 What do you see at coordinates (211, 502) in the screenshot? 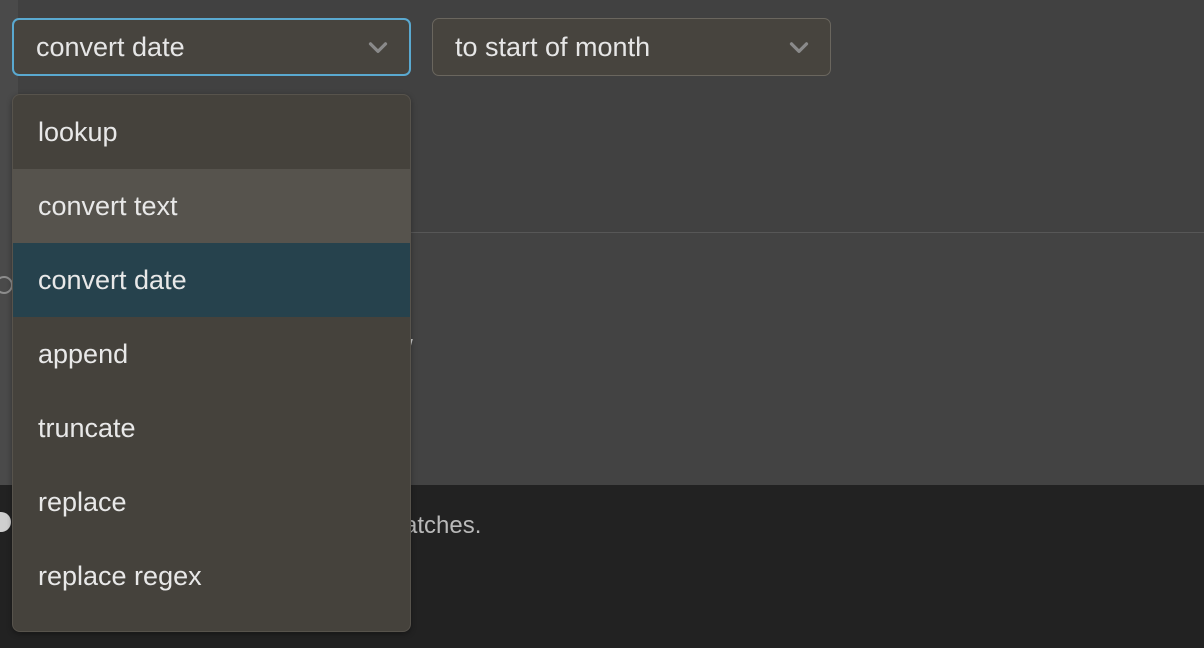
I see `dropdown-option-replace: replace` at bounding box center [211, 502].